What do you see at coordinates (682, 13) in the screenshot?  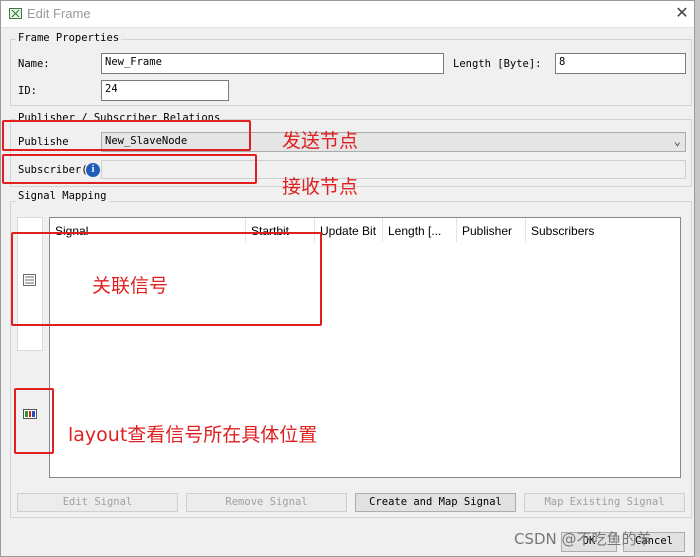 I see `close-icon: ✕` at bounding box center [682, 13].